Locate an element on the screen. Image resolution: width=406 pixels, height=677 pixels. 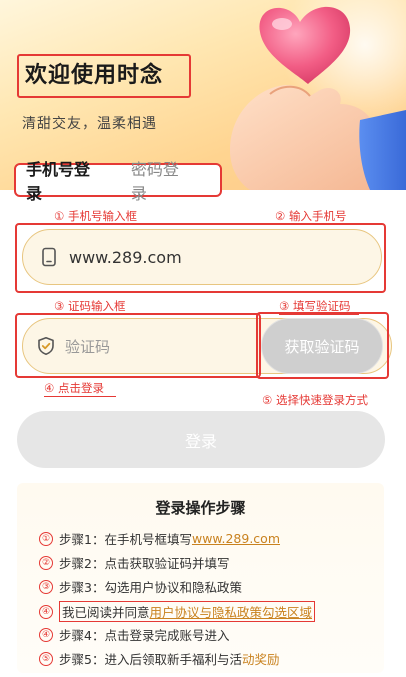
agreement-highlight: 我已阅读并同意用户协议与隐私政策勾选区域 is located at coordinates (187, 611).